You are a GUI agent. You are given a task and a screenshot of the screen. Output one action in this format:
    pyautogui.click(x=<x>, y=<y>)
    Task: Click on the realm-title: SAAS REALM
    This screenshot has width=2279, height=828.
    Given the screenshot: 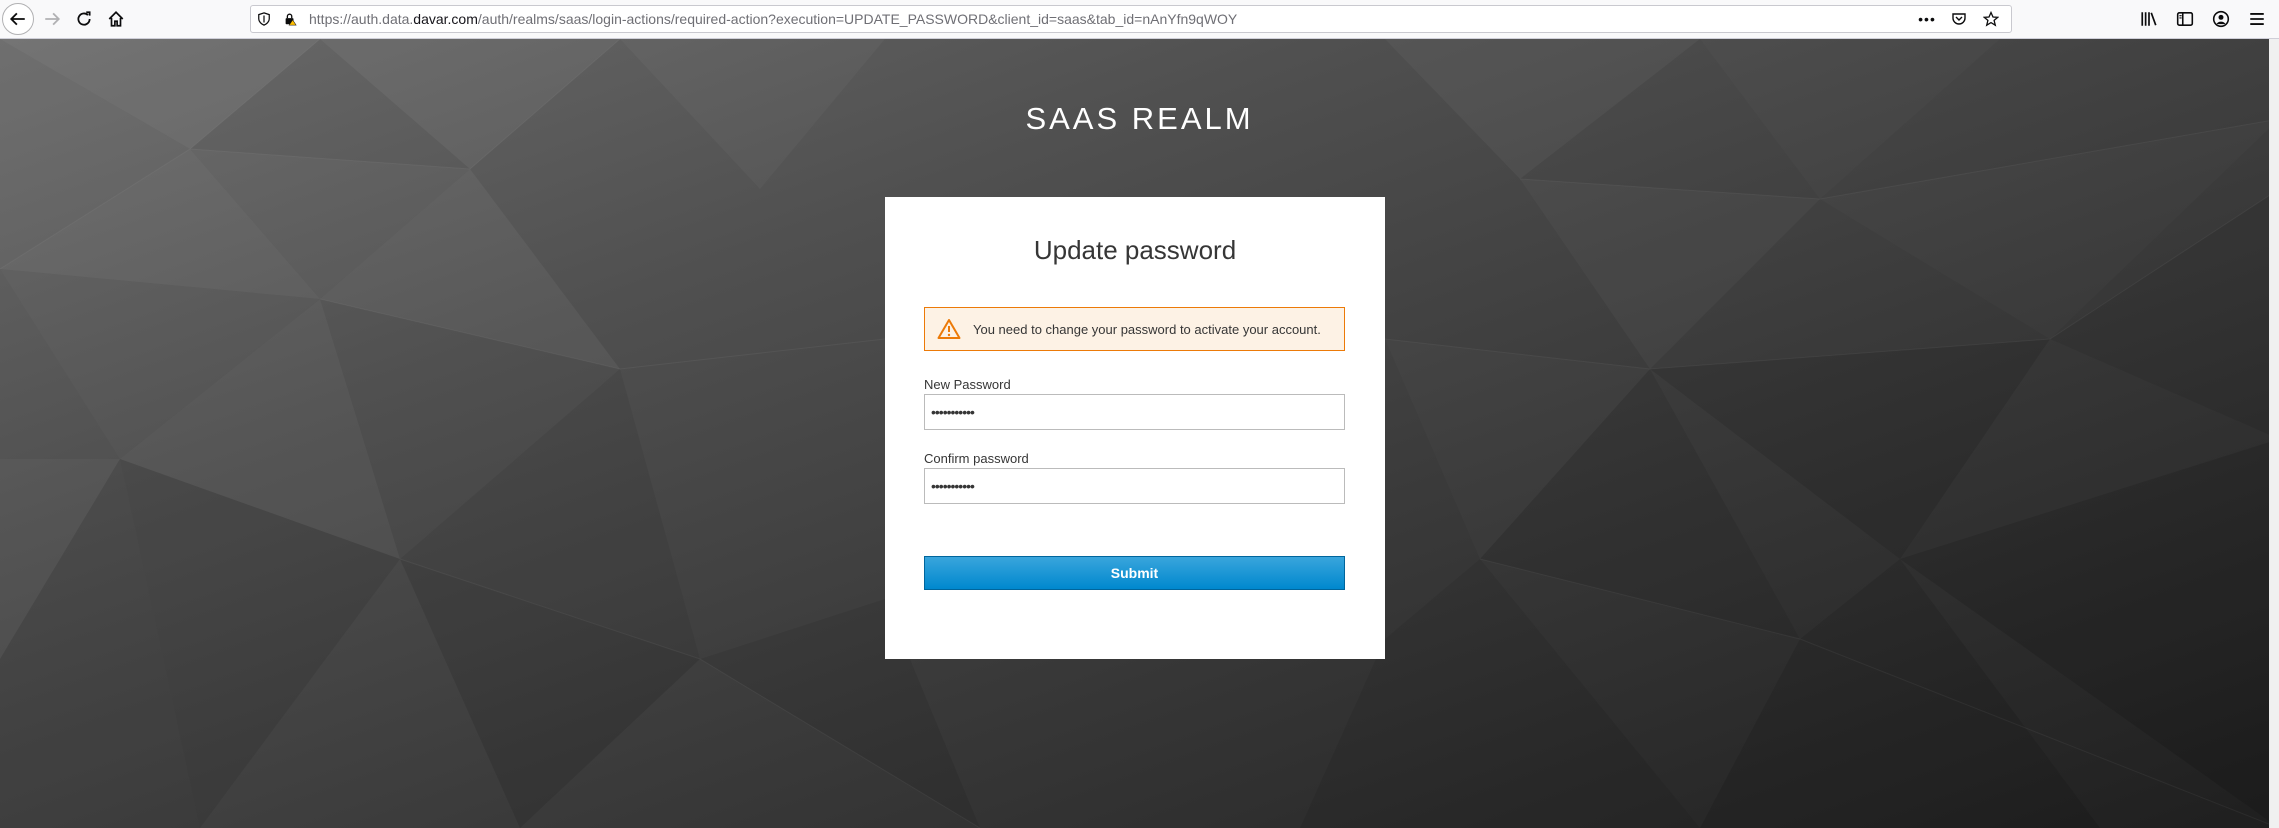 What is the action you would take?
    pyautogui.click(x=1139, y=118)
    